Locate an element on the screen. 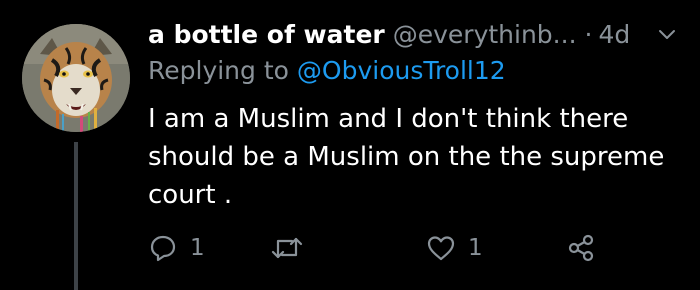  tweet-header: a bottle of water @everythinb... · 4d is located at coordinates (418, 34).